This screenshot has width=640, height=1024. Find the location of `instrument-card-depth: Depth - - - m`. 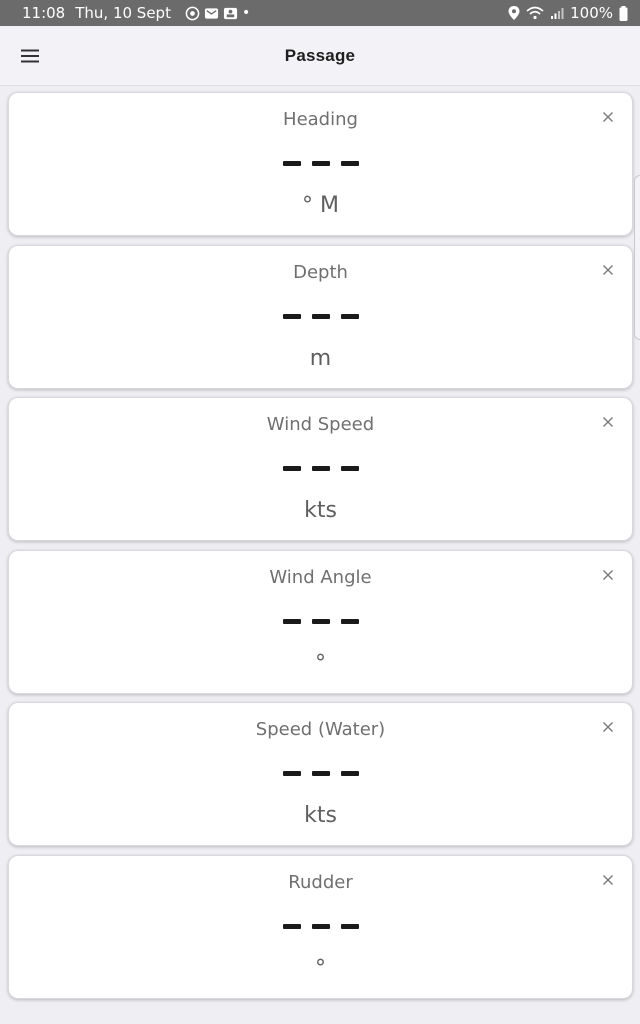

instrument-card-depth: Depth - - - m is located at coordinates (320, 316).